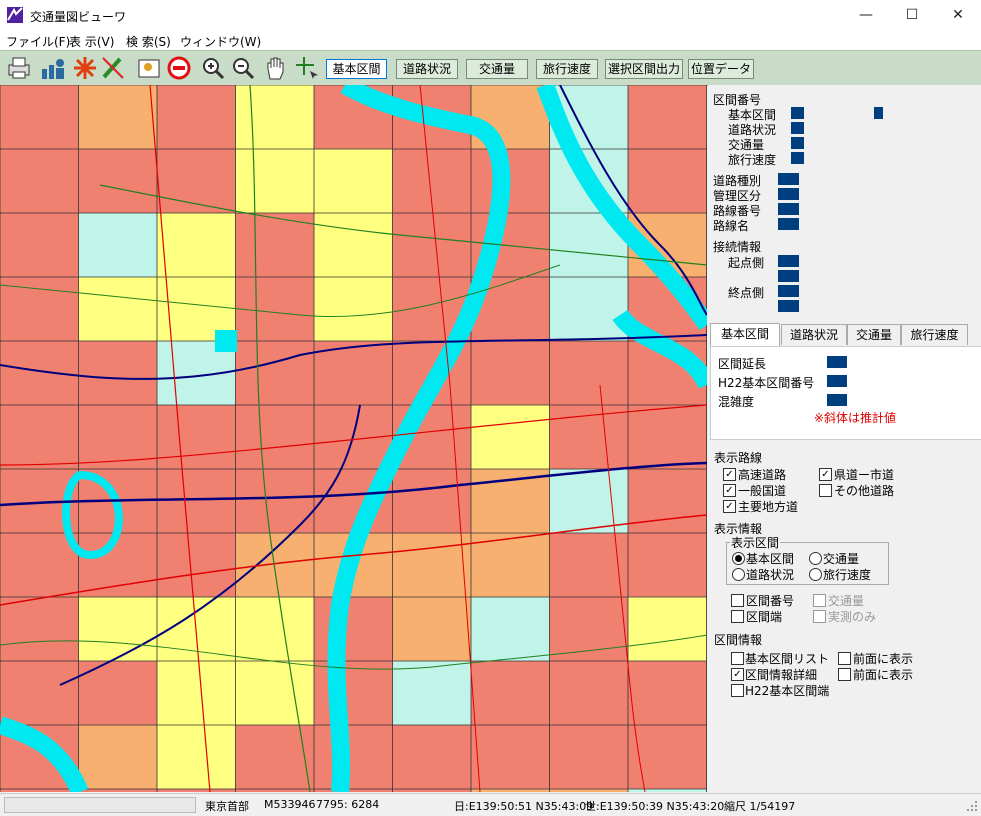  What do you see at coordinates (815, 574) in the screenshot?
I see `radio-travel-speed` at bounding box center [815, 574].